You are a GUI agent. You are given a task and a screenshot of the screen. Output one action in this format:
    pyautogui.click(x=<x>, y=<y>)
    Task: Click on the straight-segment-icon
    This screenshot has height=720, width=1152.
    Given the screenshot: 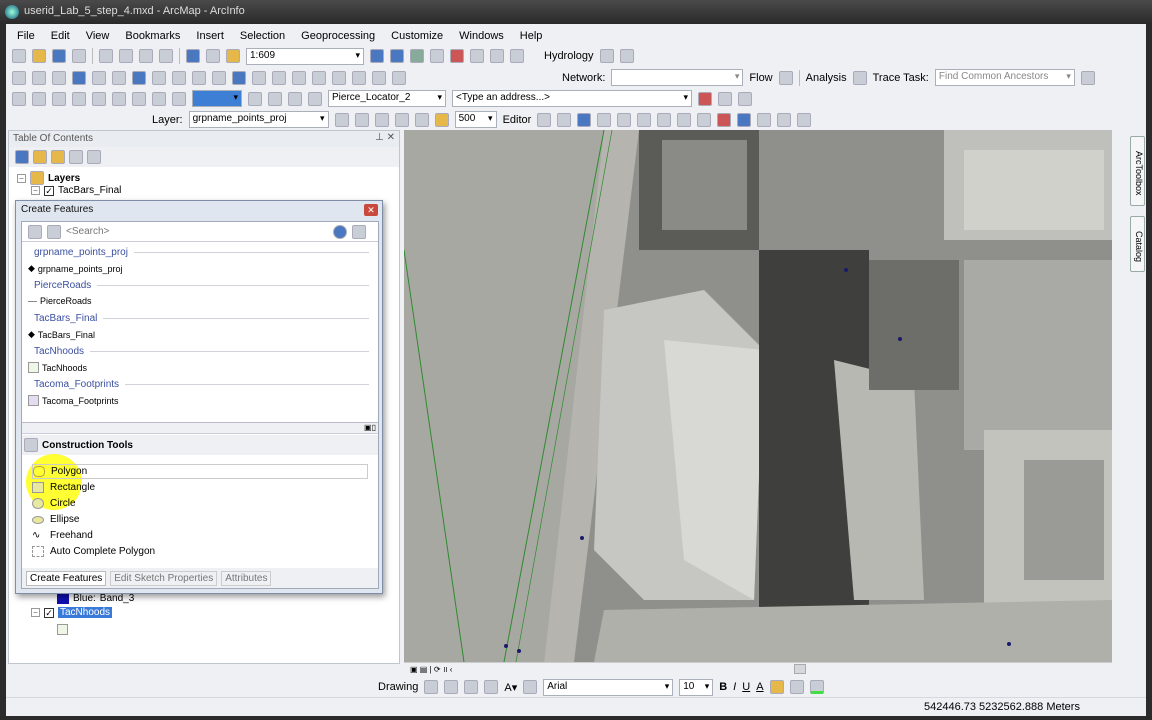 What is the action you would take?
    pyautogui.click(x=584, y=119)
    